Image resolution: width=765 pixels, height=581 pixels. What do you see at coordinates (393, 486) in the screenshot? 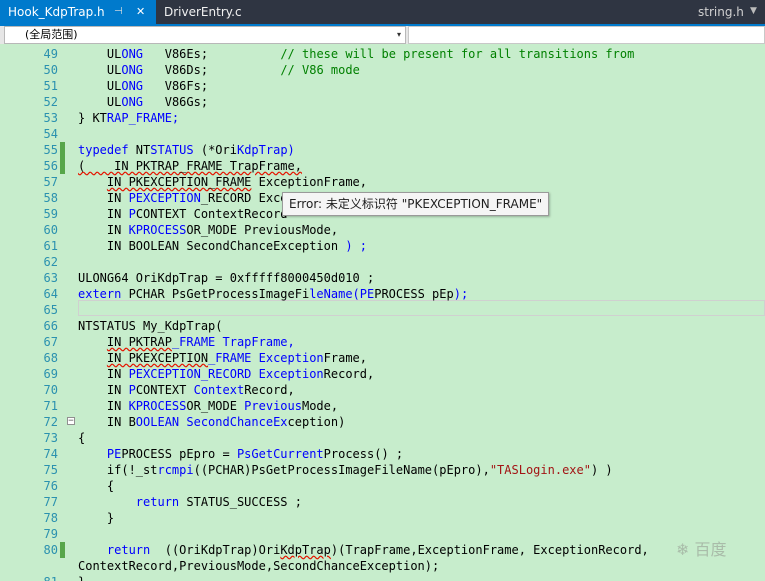
I see `code-line: 76 {` at bounding box center [393, 486].